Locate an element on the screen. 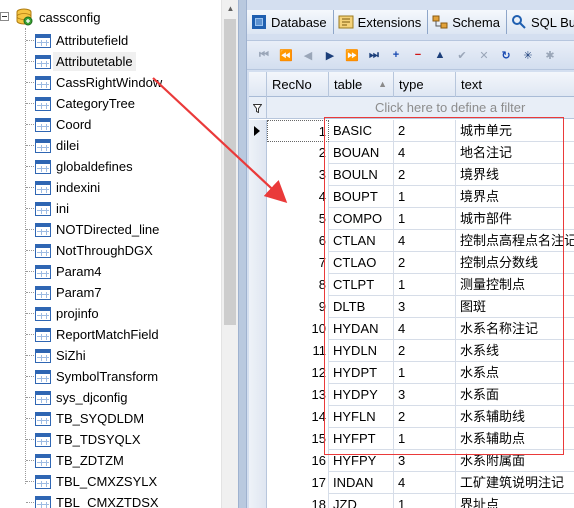 The image size is (574, 508). cell-table: HYFPT is located at coordinates (361, 439).